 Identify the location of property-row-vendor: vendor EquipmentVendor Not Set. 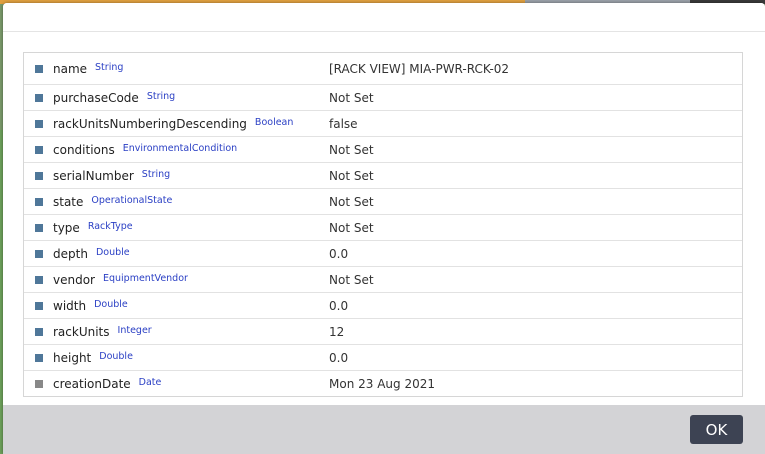
(383, 280).